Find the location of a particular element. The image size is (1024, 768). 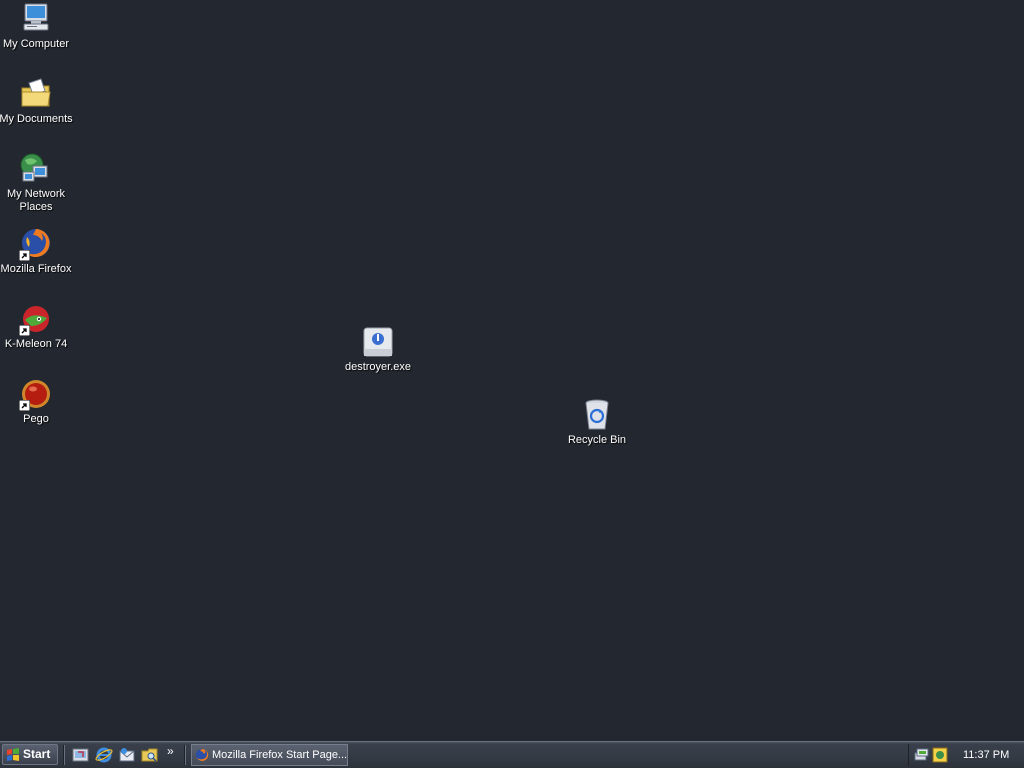

k-meleon-icon is located at coordinates (36, 319).